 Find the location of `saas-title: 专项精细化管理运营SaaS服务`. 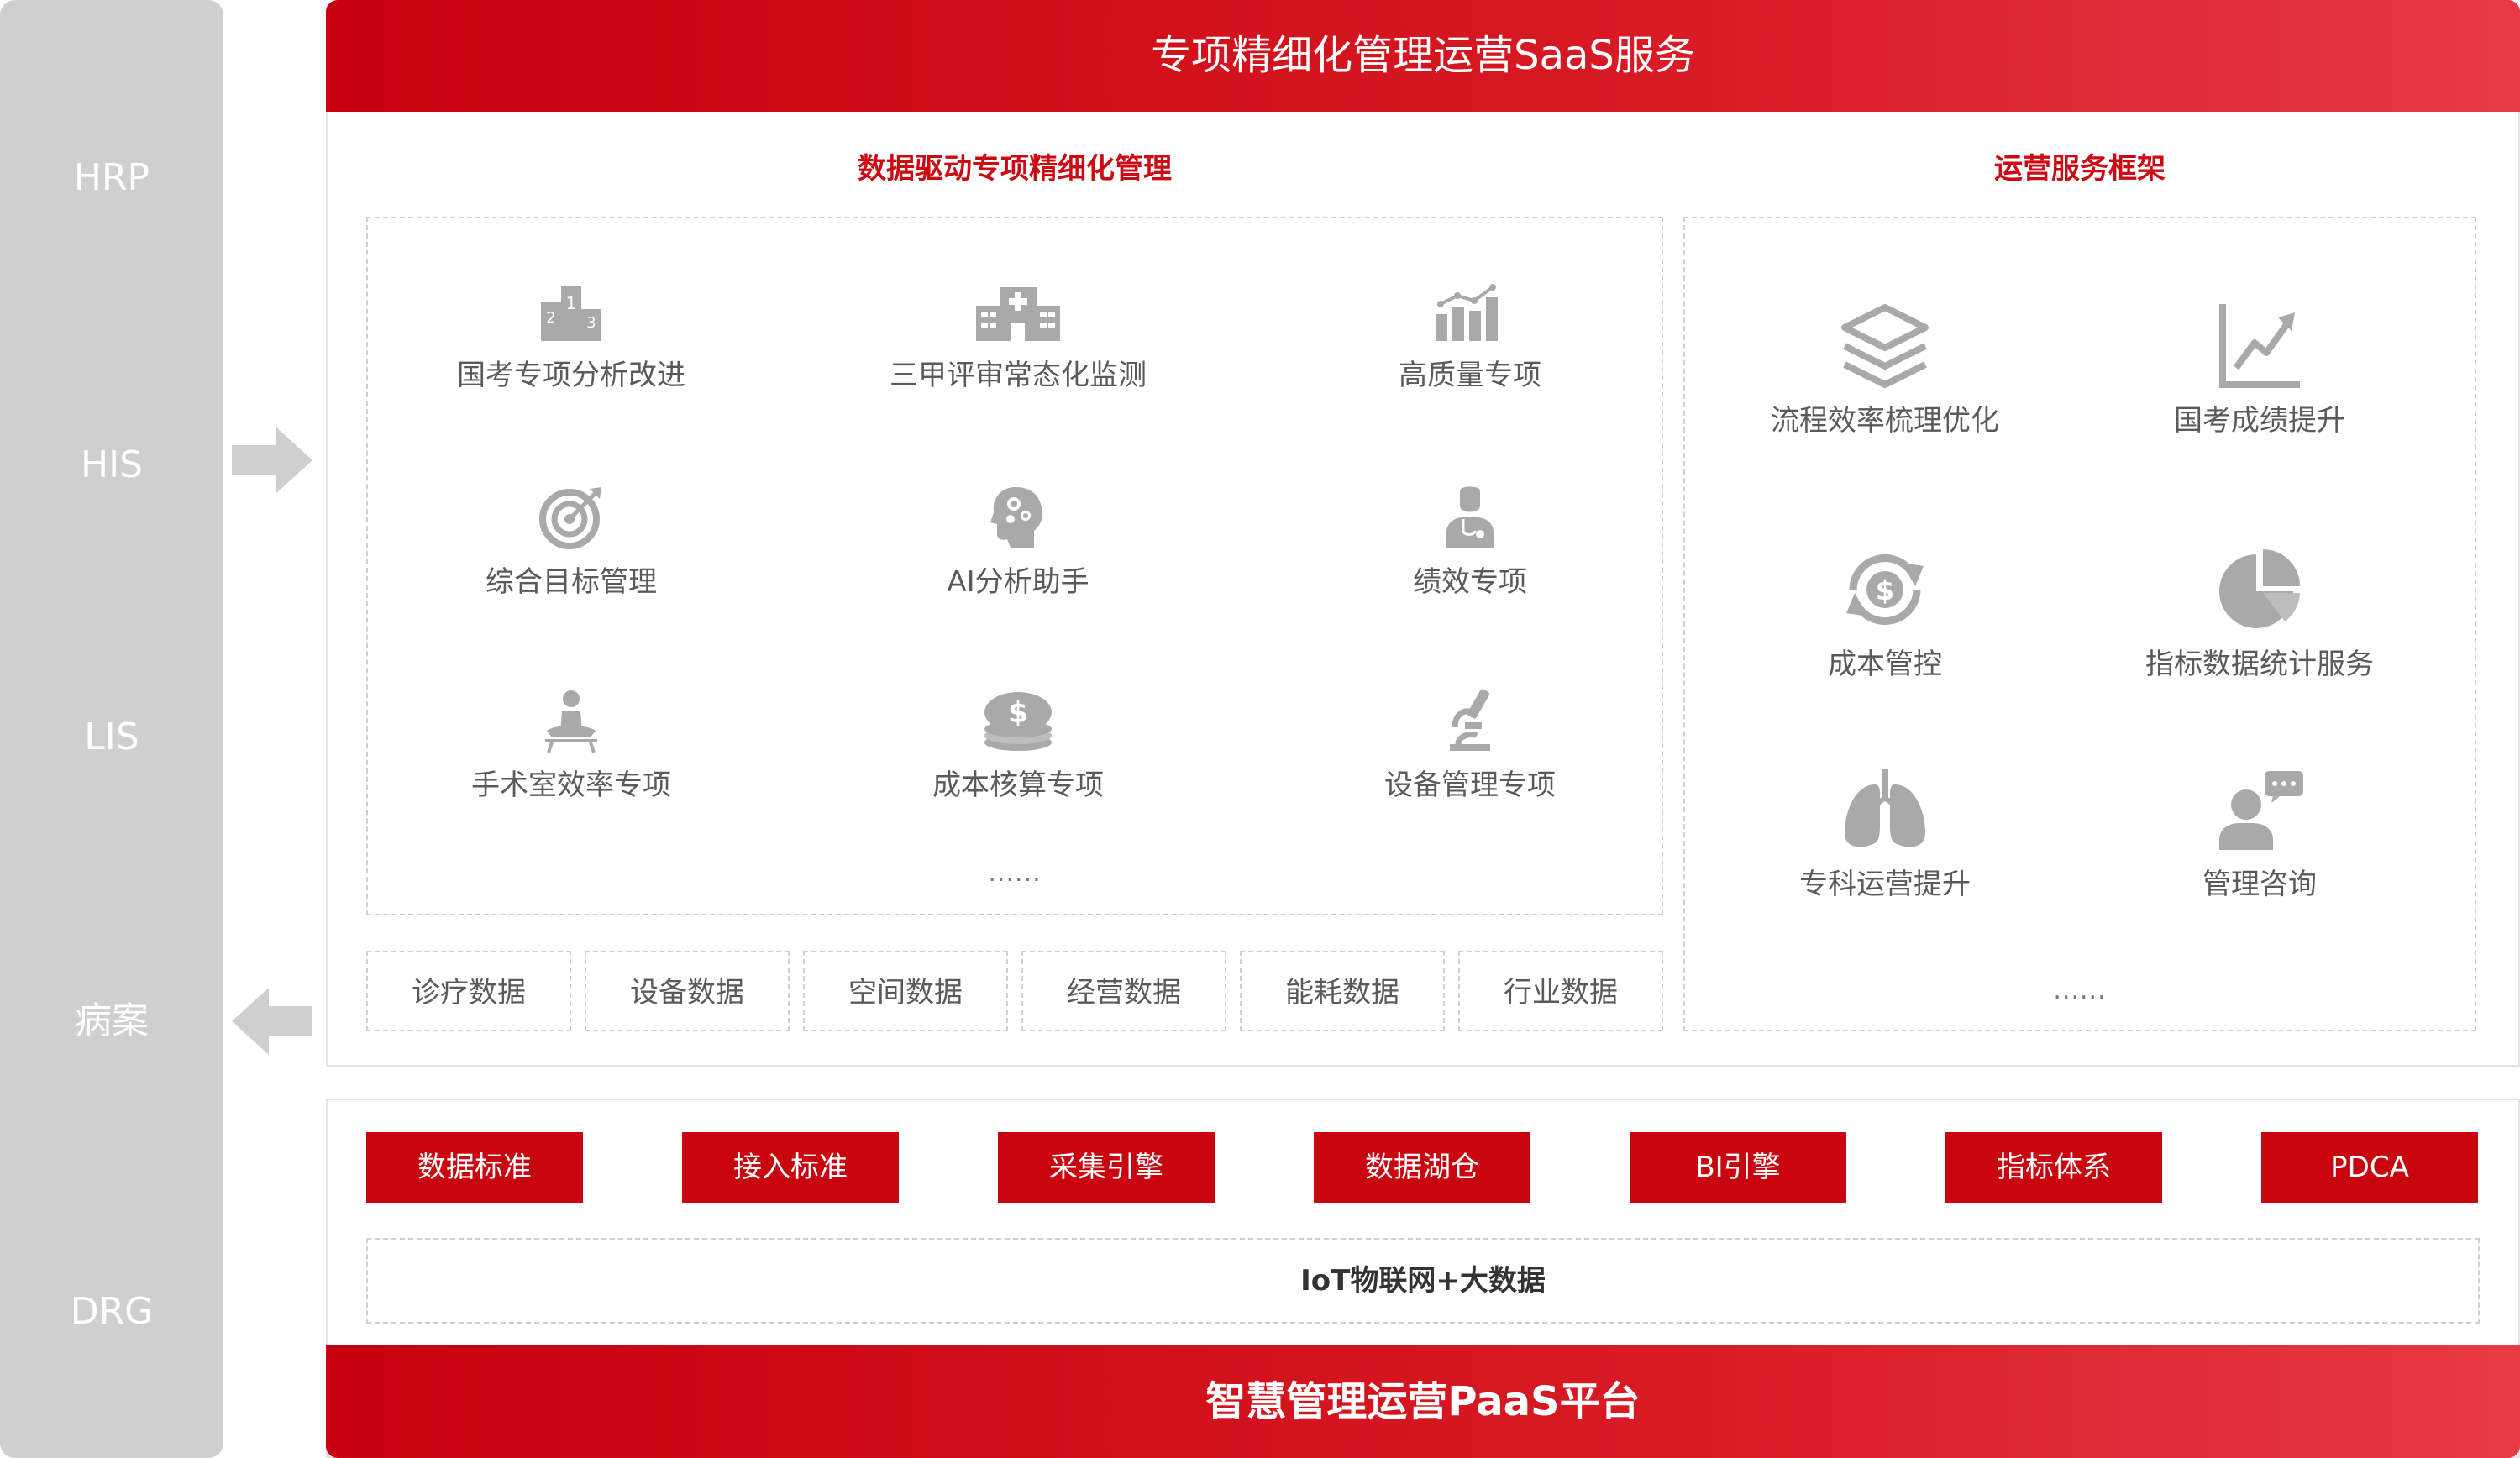

saas-title: 专项精细化管理运营SaaS服务 is located at coordinates (1423, 56).